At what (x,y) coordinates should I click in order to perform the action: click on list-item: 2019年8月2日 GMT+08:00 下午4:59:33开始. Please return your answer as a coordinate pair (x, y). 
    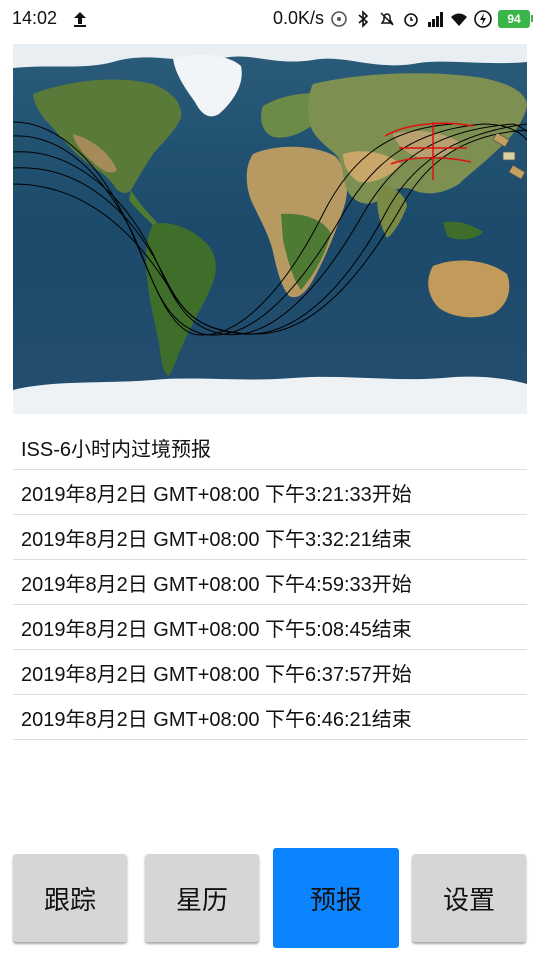
    Looking at the image, I should click on (270, 582).